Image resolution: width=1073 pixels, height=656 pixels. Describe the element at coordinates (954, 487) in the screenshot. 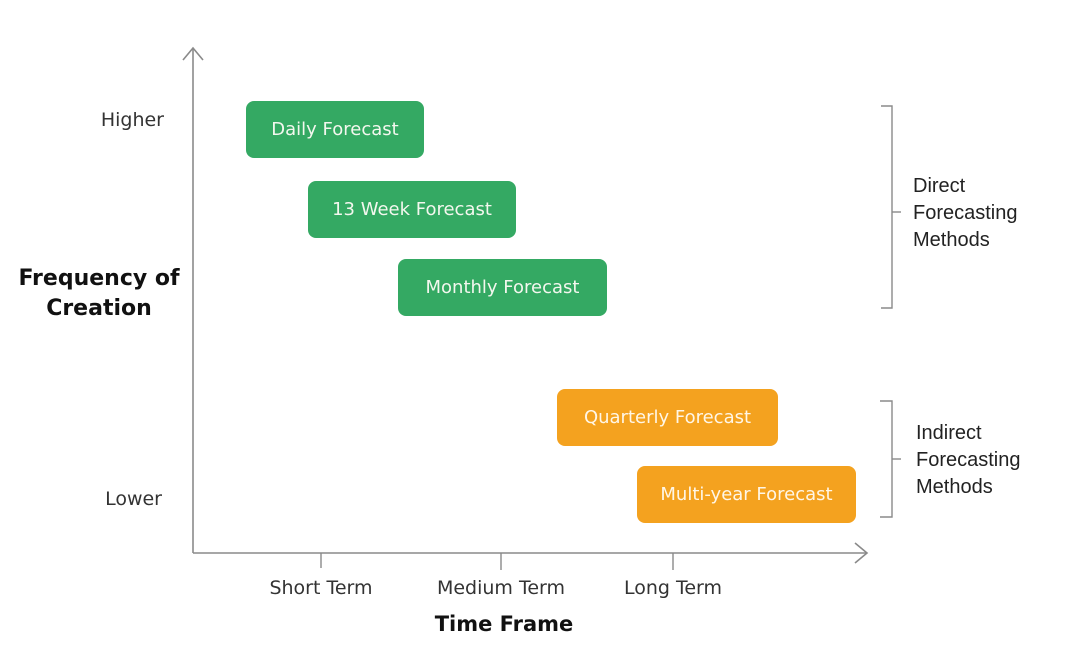

I see `group-label-indirect-line3: Methods` at that location.